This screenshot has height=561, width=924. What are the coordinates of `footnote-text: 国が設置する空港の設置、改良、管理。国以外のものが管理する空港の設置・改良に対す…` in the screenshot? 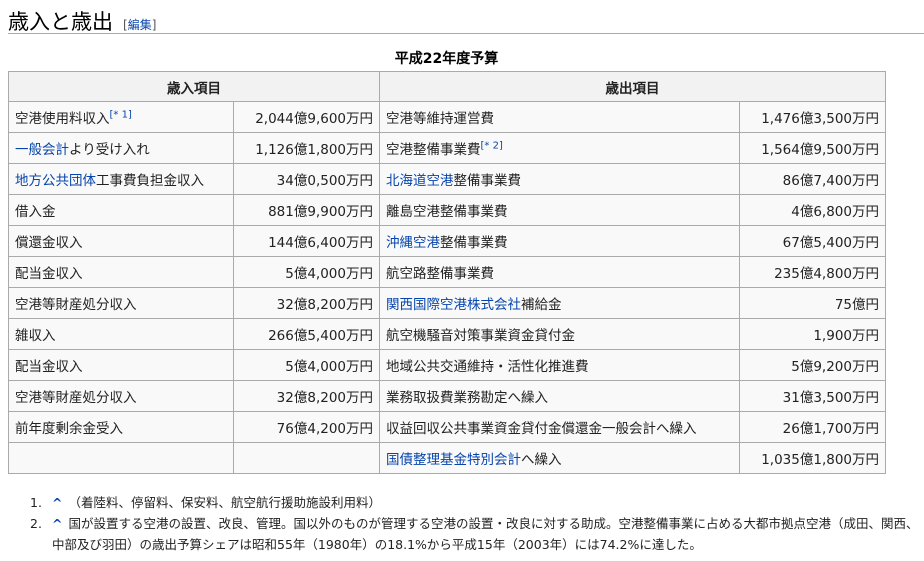 It's located at (485, 534).